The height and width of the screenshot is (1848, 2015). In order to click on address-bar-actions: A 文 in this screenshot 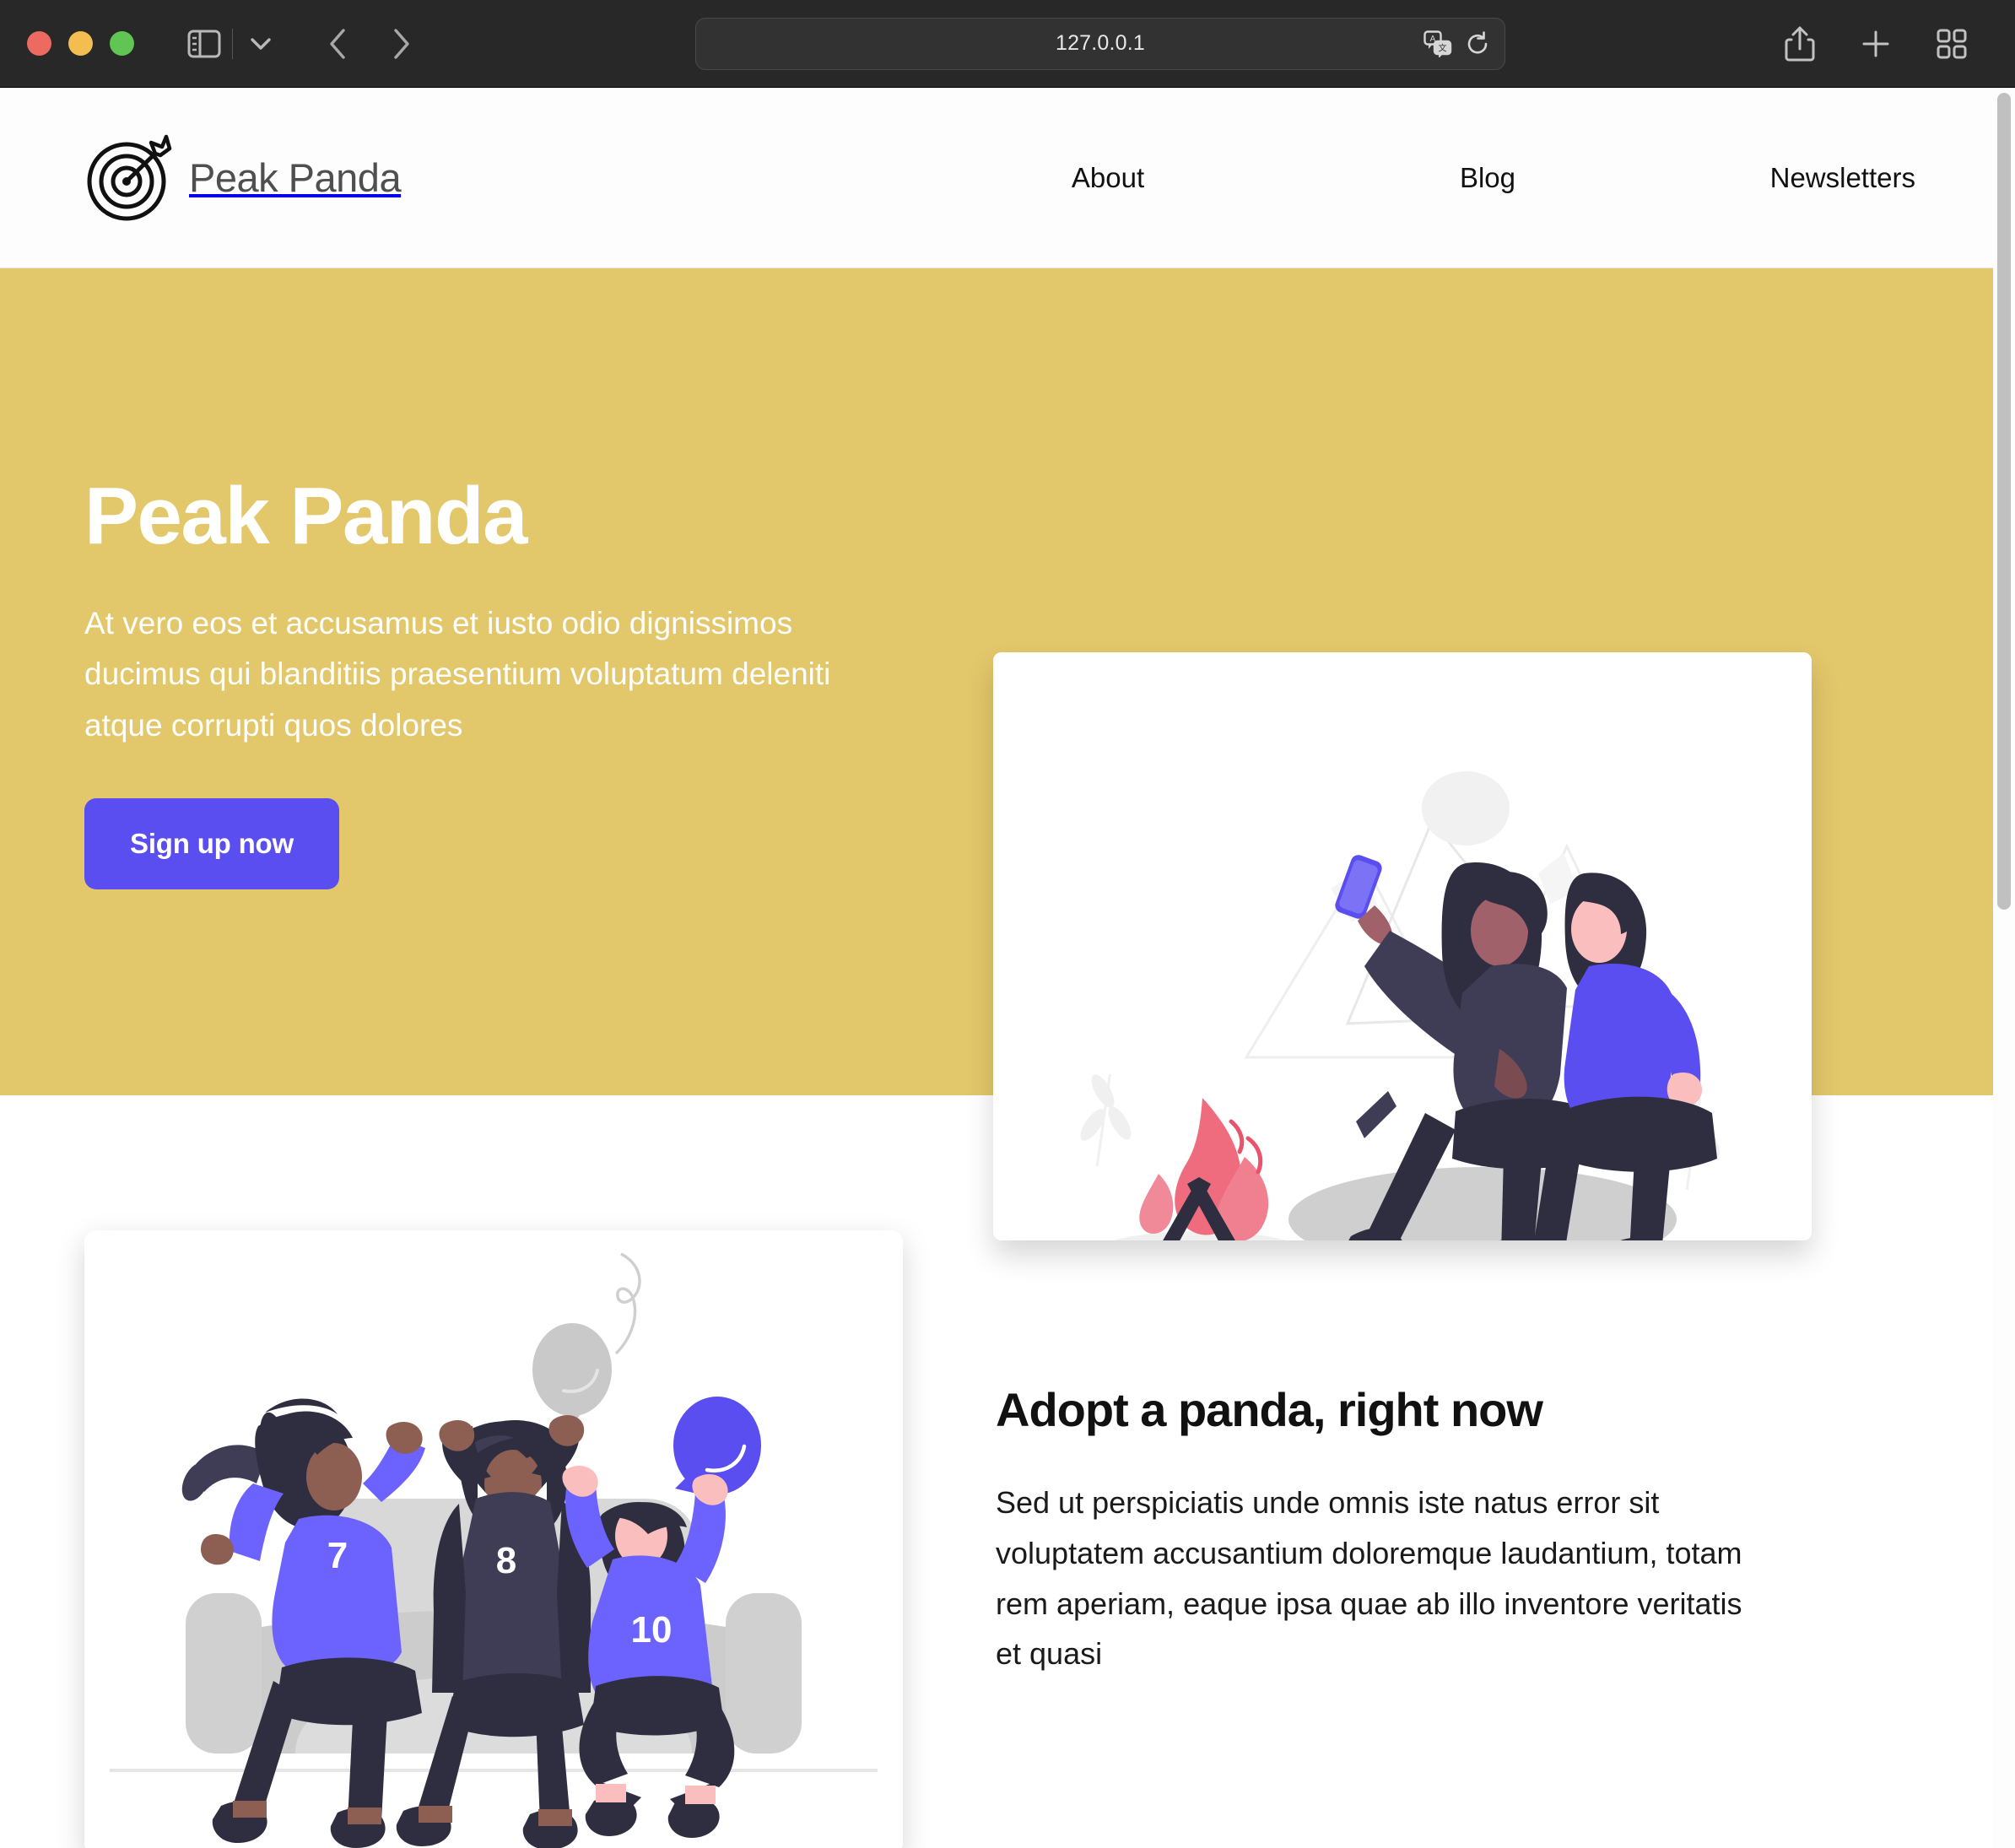, I will do `click(1457, 44)`.